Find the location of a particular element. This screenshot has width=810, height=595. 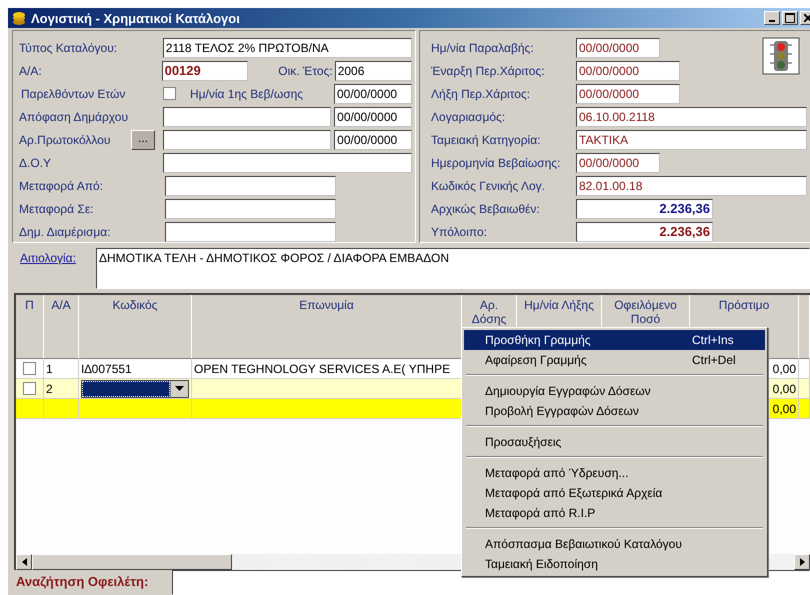

search-label: Αναζήτηση Οφειλέτη: is located at coordinates (83, 582).